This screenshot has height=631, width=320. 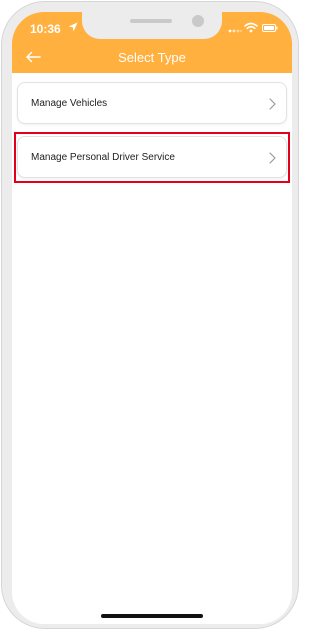 I want to click on front-camera, so click(x=198, y=21).